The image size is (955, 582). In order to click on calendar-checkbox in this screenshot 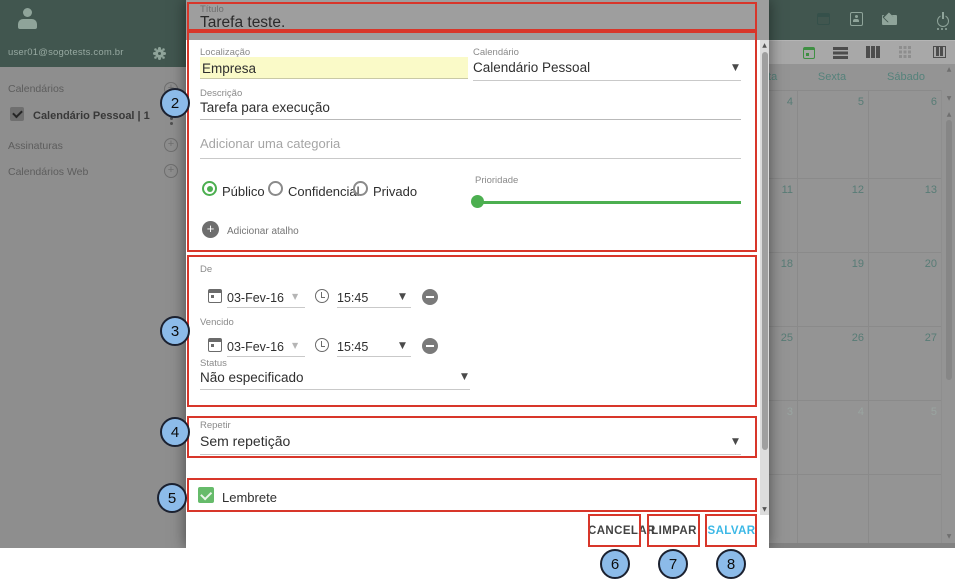, I will do `click(17, 114)`.